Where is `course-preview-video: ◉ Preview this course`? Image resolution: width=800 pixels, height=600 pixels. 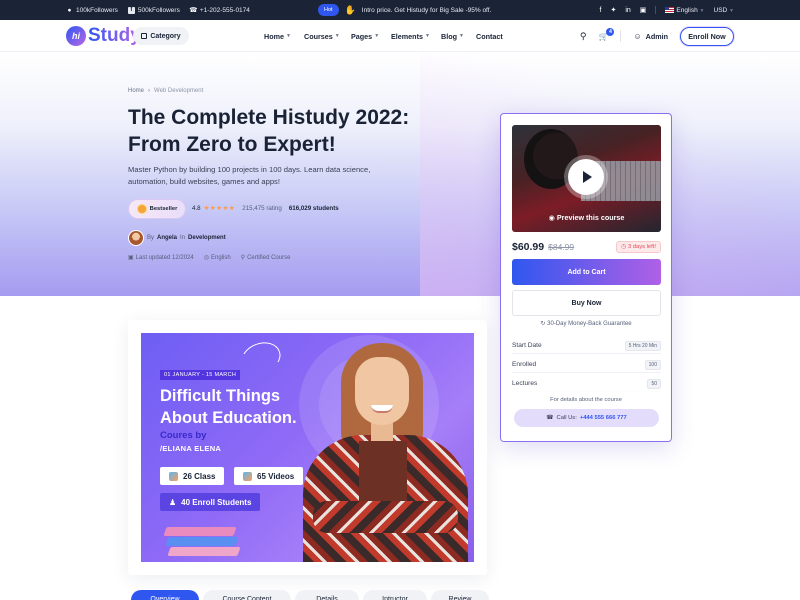
course-preview-video: ◉ Preview this course is located at coordinates (586, 178).